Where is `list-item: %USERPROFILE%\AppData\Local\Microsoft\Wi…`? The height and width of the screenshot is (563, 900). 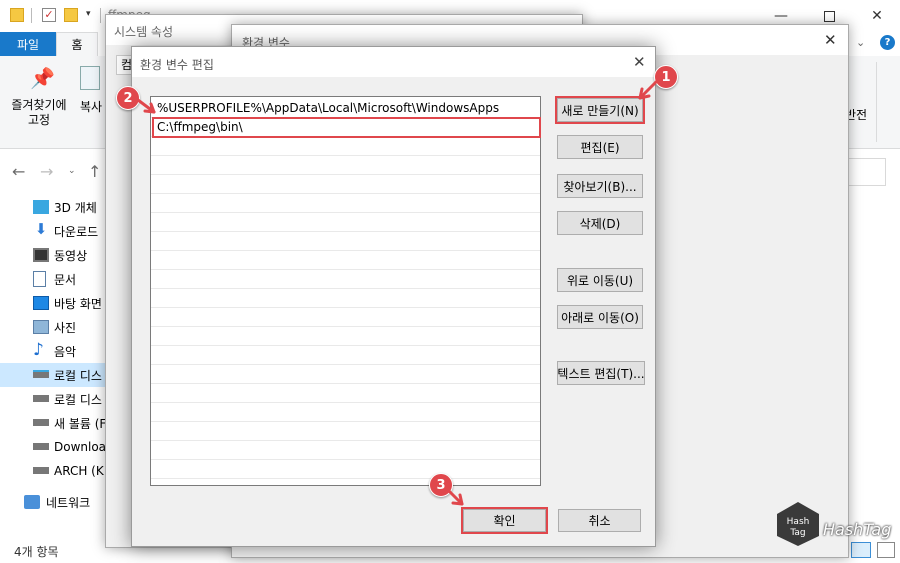 list-item: %USERPROFILE%\AppData\Local\Microsoft\Wi… is located at coordinates (345, 108).